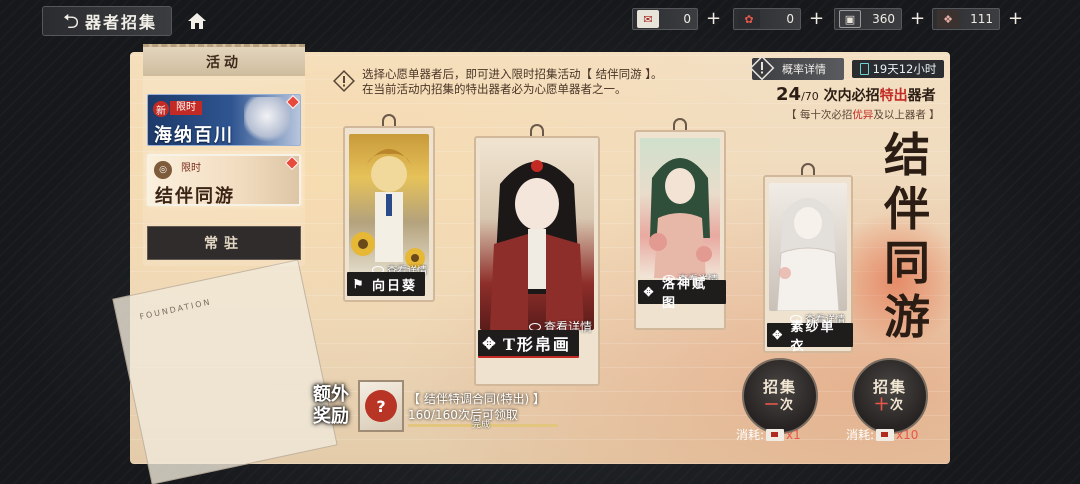  Describe the element at coordinates (267, 121) in the screenshot. I see `character-thumbnail` at that location.